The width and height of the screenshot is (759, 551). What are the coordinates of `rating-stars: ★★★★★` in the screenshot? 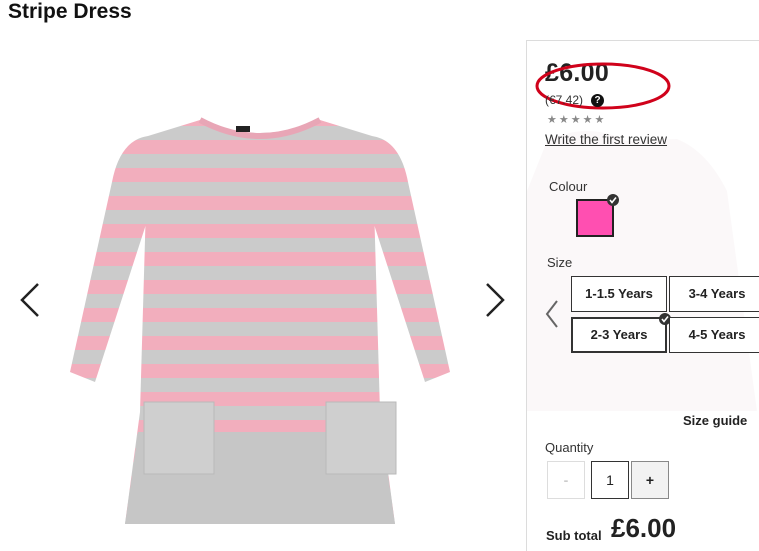 It's located at (577, 120).